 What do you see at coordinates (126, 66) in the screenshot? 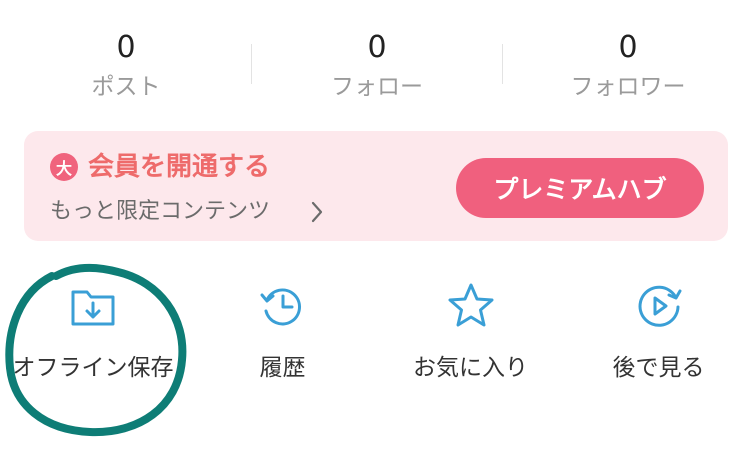
I see `stat-posts: 0 ポスト` at bounding box center [126, 66].